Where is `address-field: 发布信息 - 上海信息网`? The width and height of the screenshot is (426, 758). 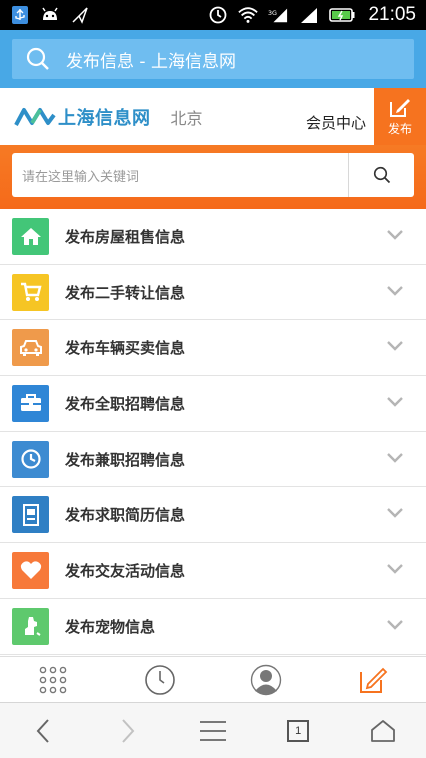
address-field: 发布信息 - 上海信息网 is located at coordinates (213, 59).